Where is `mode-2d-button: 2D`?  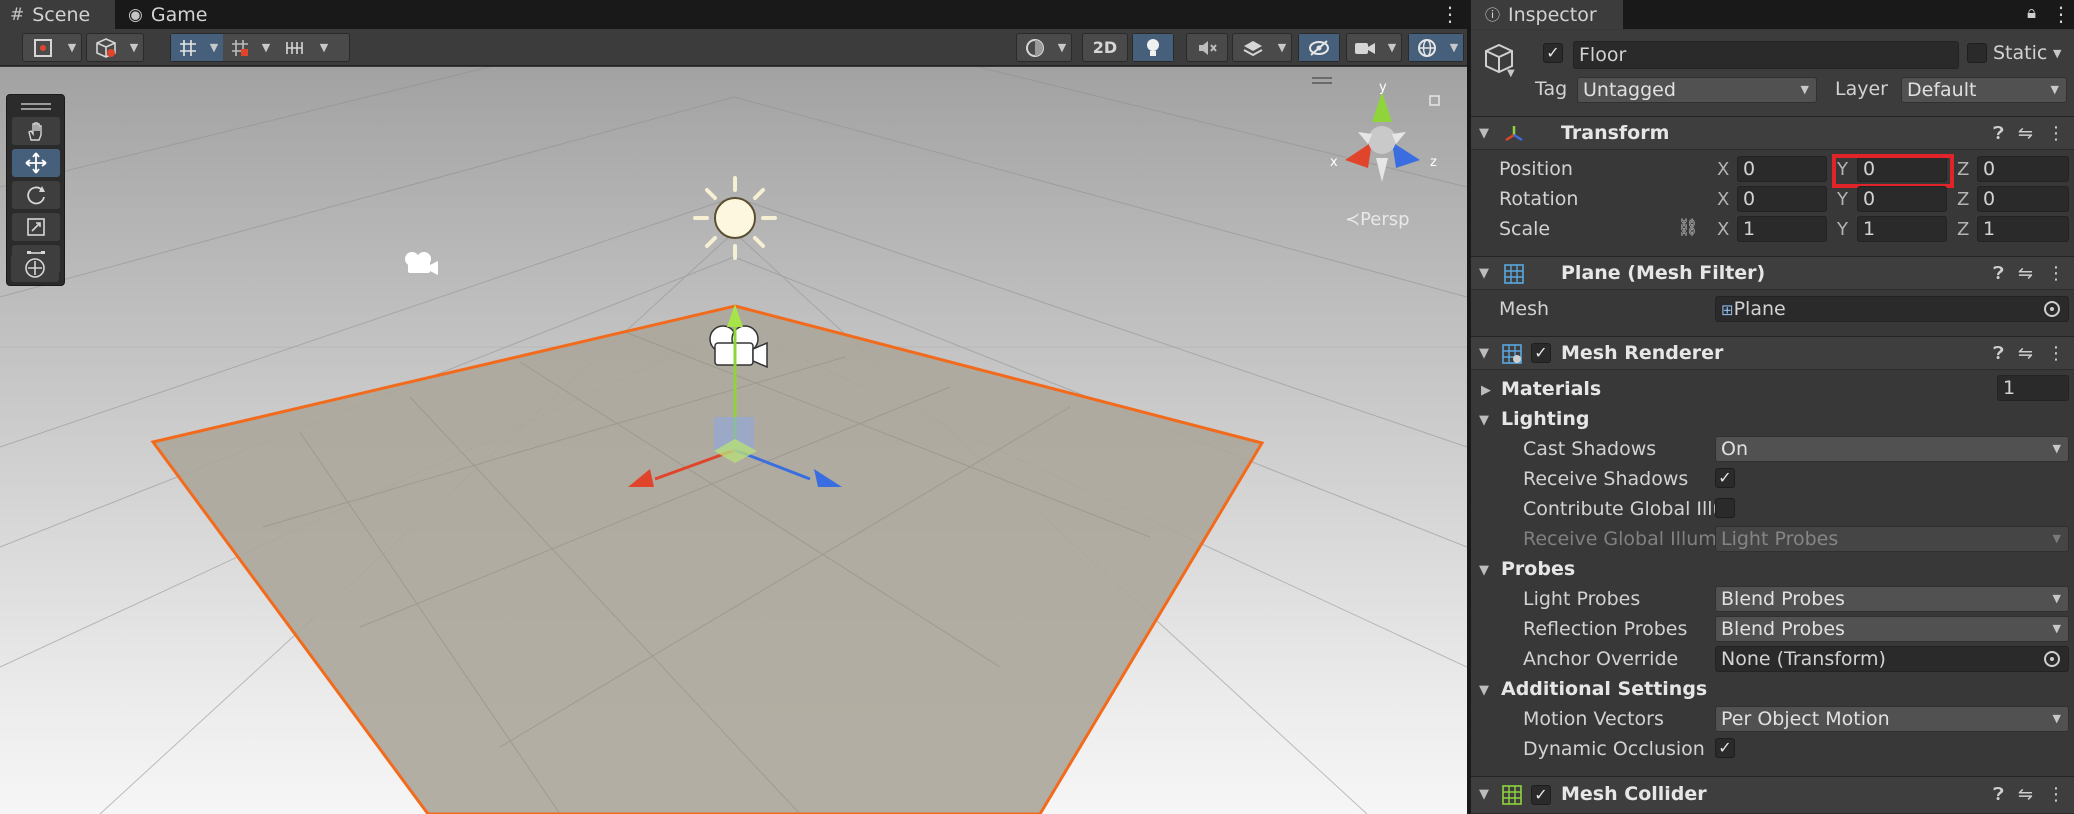 mode-2d-button: 2D is located at coordinates (1105, 47).